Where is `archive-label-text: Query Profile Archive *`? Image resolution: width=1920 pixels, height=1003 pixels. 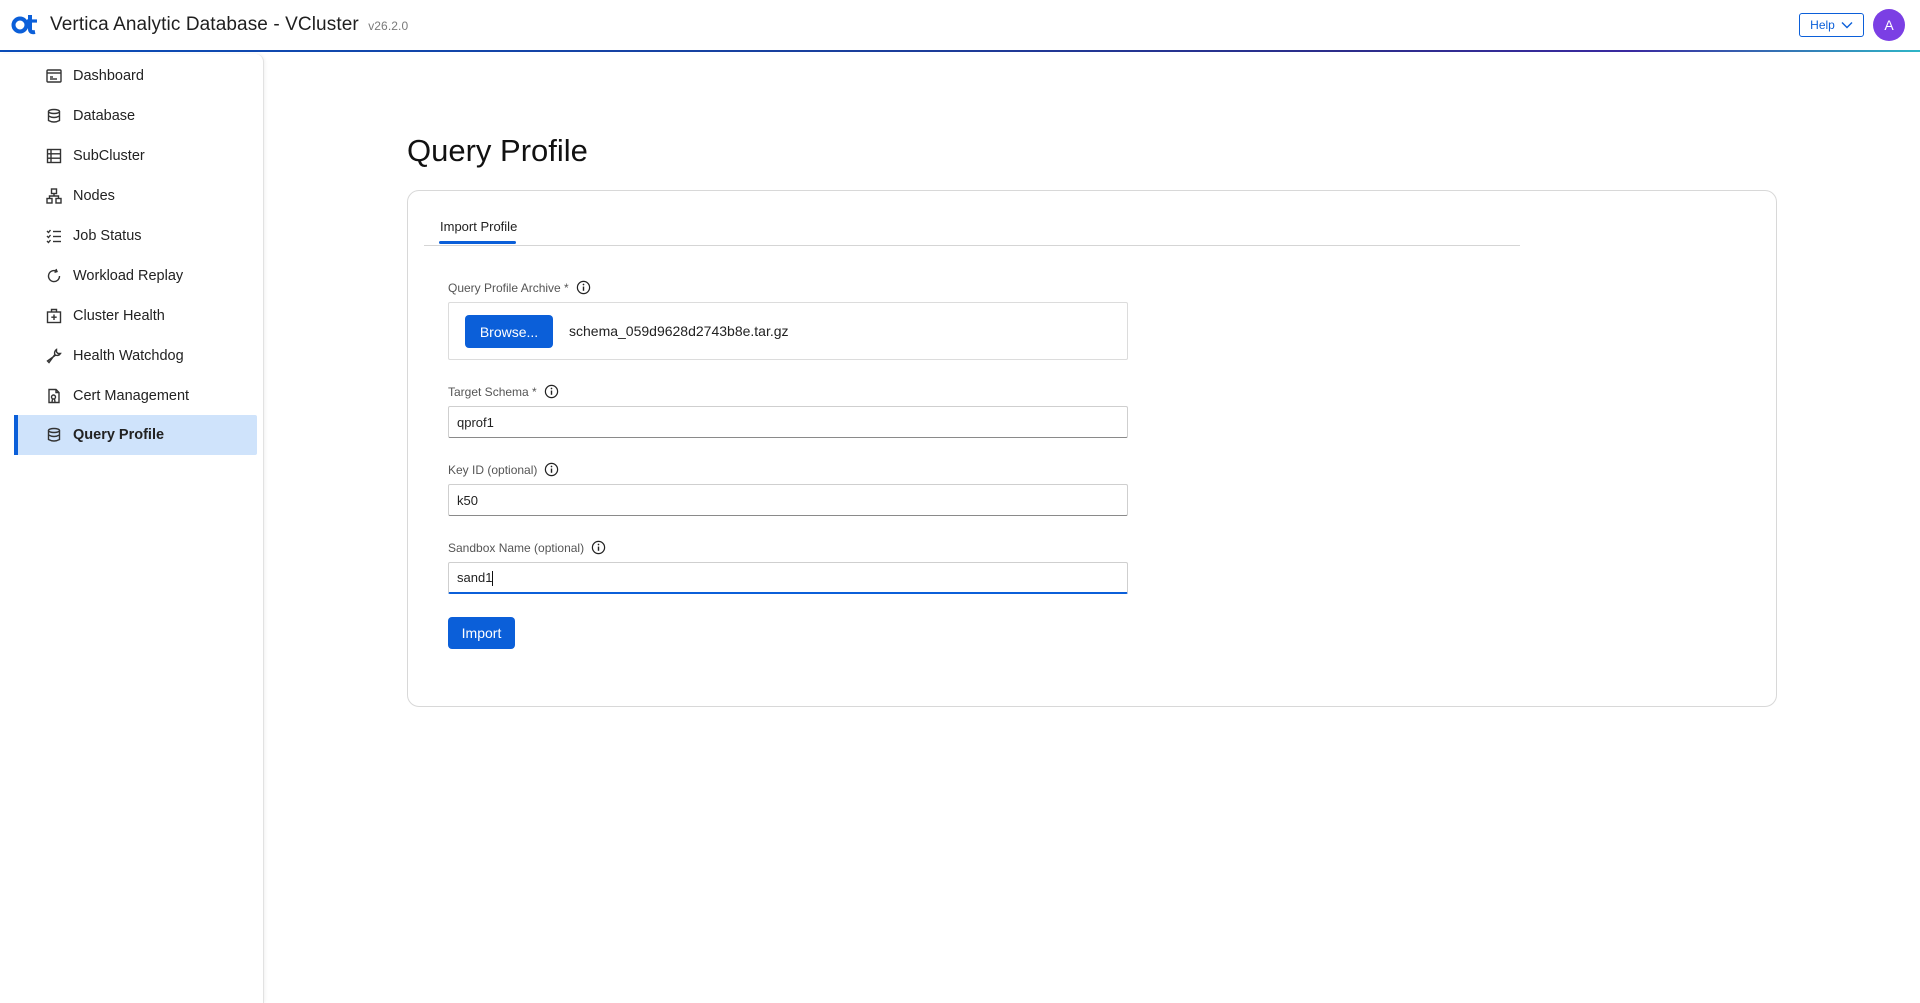 archive-label-text: Query Profile Archive * is located at coordinates (508, 287).